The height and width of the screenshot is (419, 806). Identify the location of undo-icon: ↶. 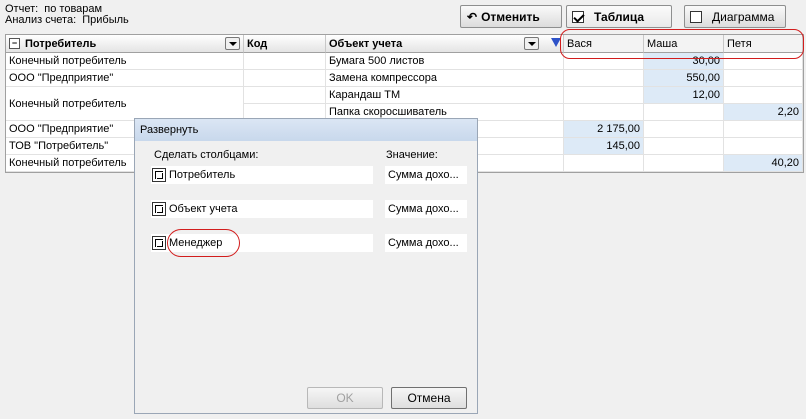
(472, 16).